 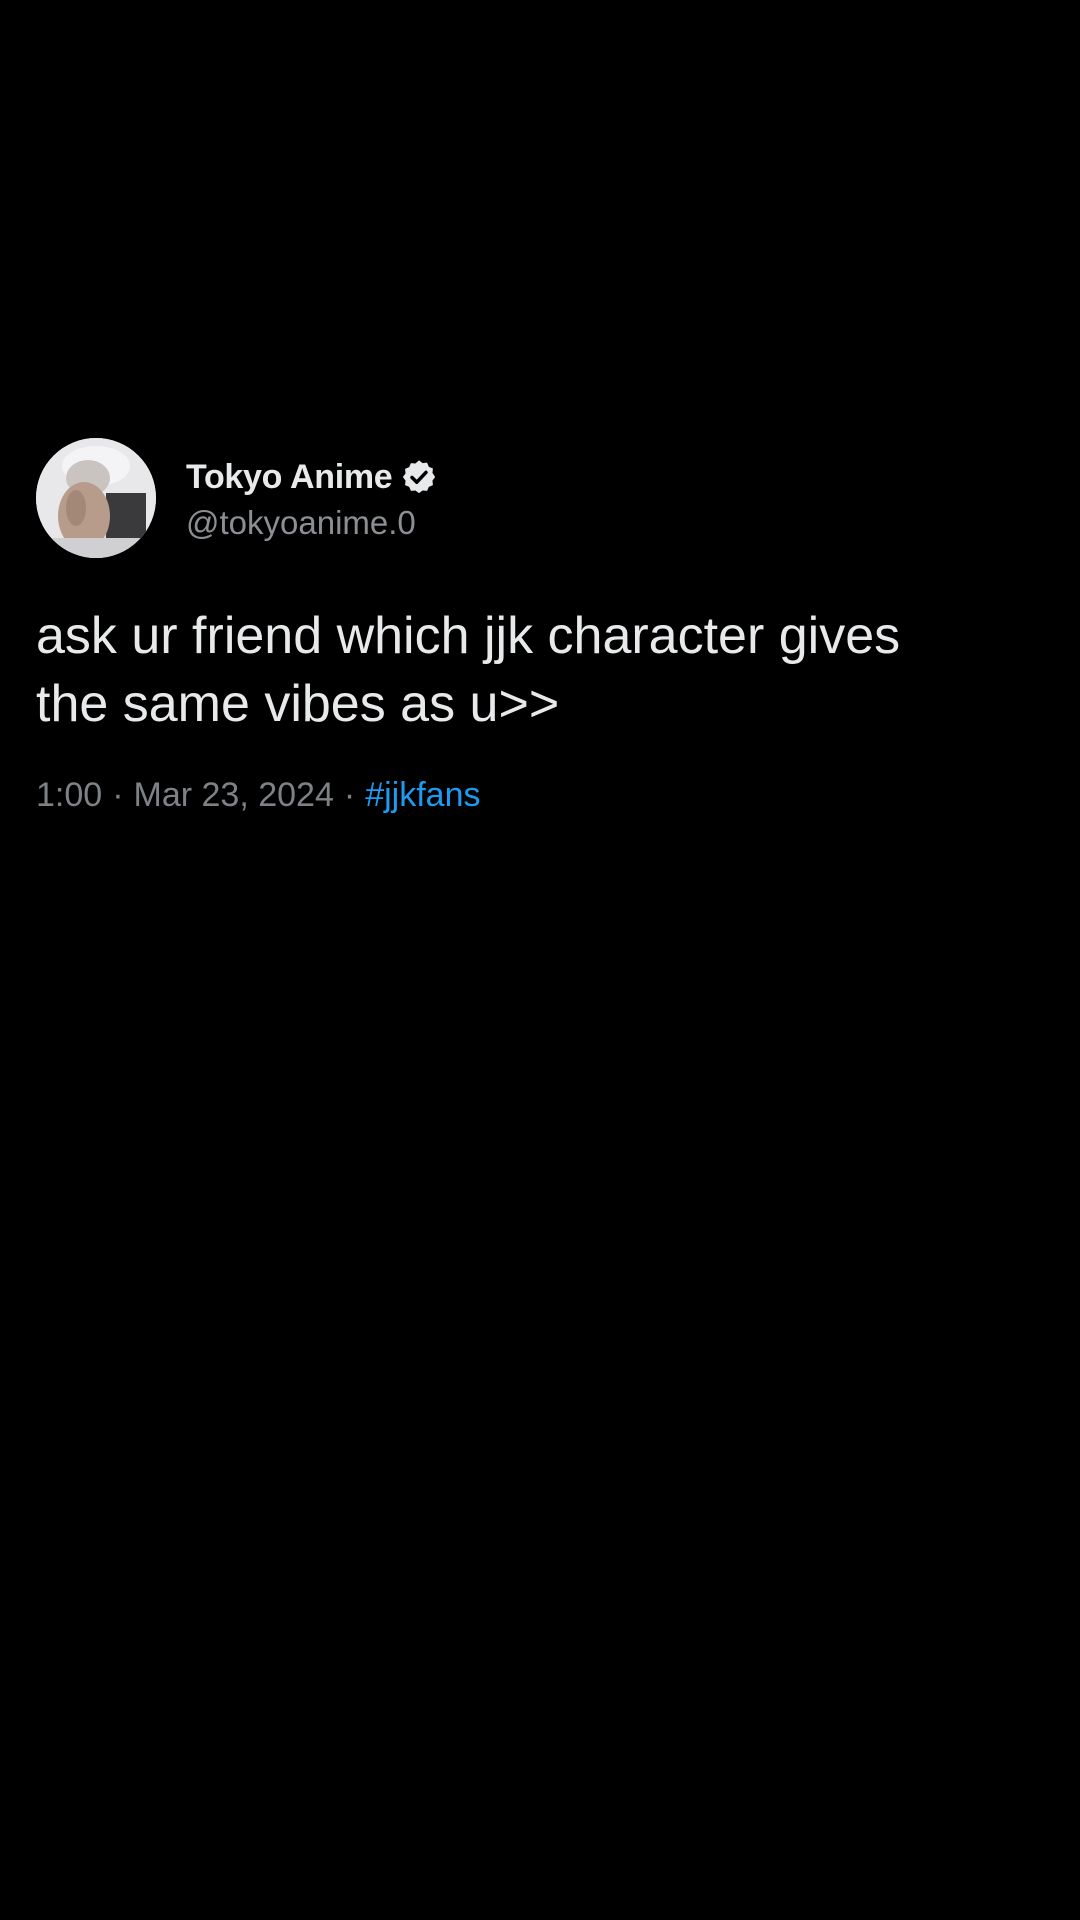 What do you see at coordinates (289, 477) in the screenshot?
I see `display-name: Tokyo Anime` at bounding box center [289, 477].